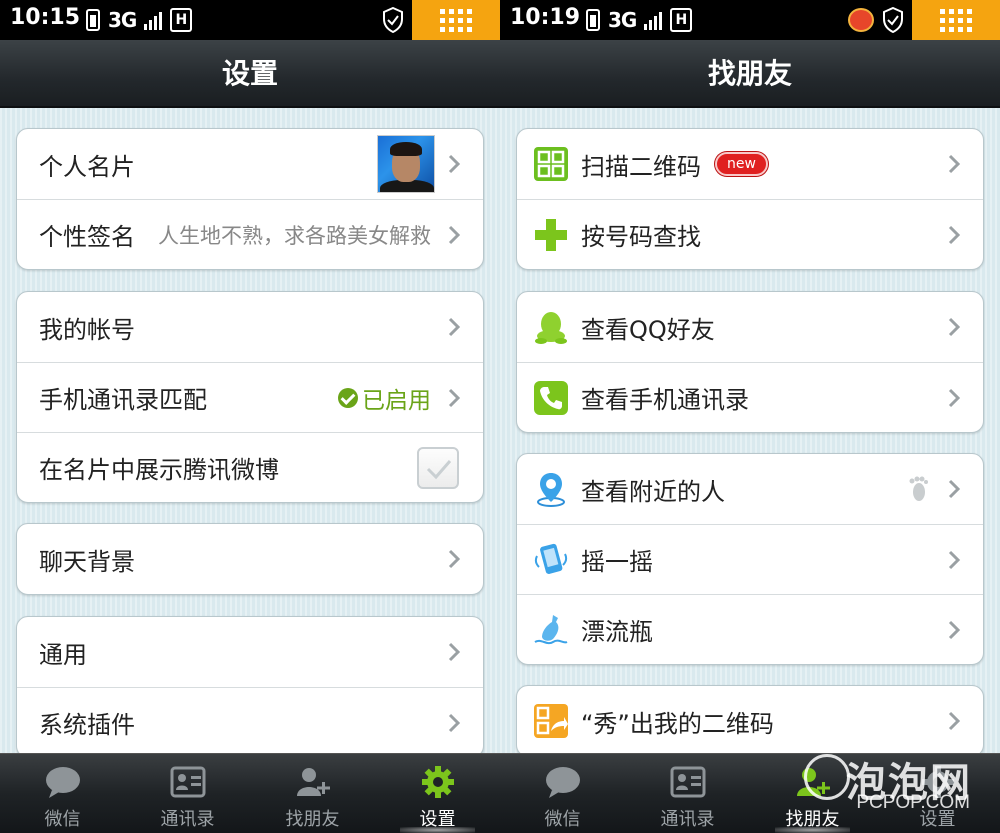 The image size is (1000, 833). I want to click on find-group-discover: 查看附近的人 摇一摇 漂流瓶, so click(750, 559).